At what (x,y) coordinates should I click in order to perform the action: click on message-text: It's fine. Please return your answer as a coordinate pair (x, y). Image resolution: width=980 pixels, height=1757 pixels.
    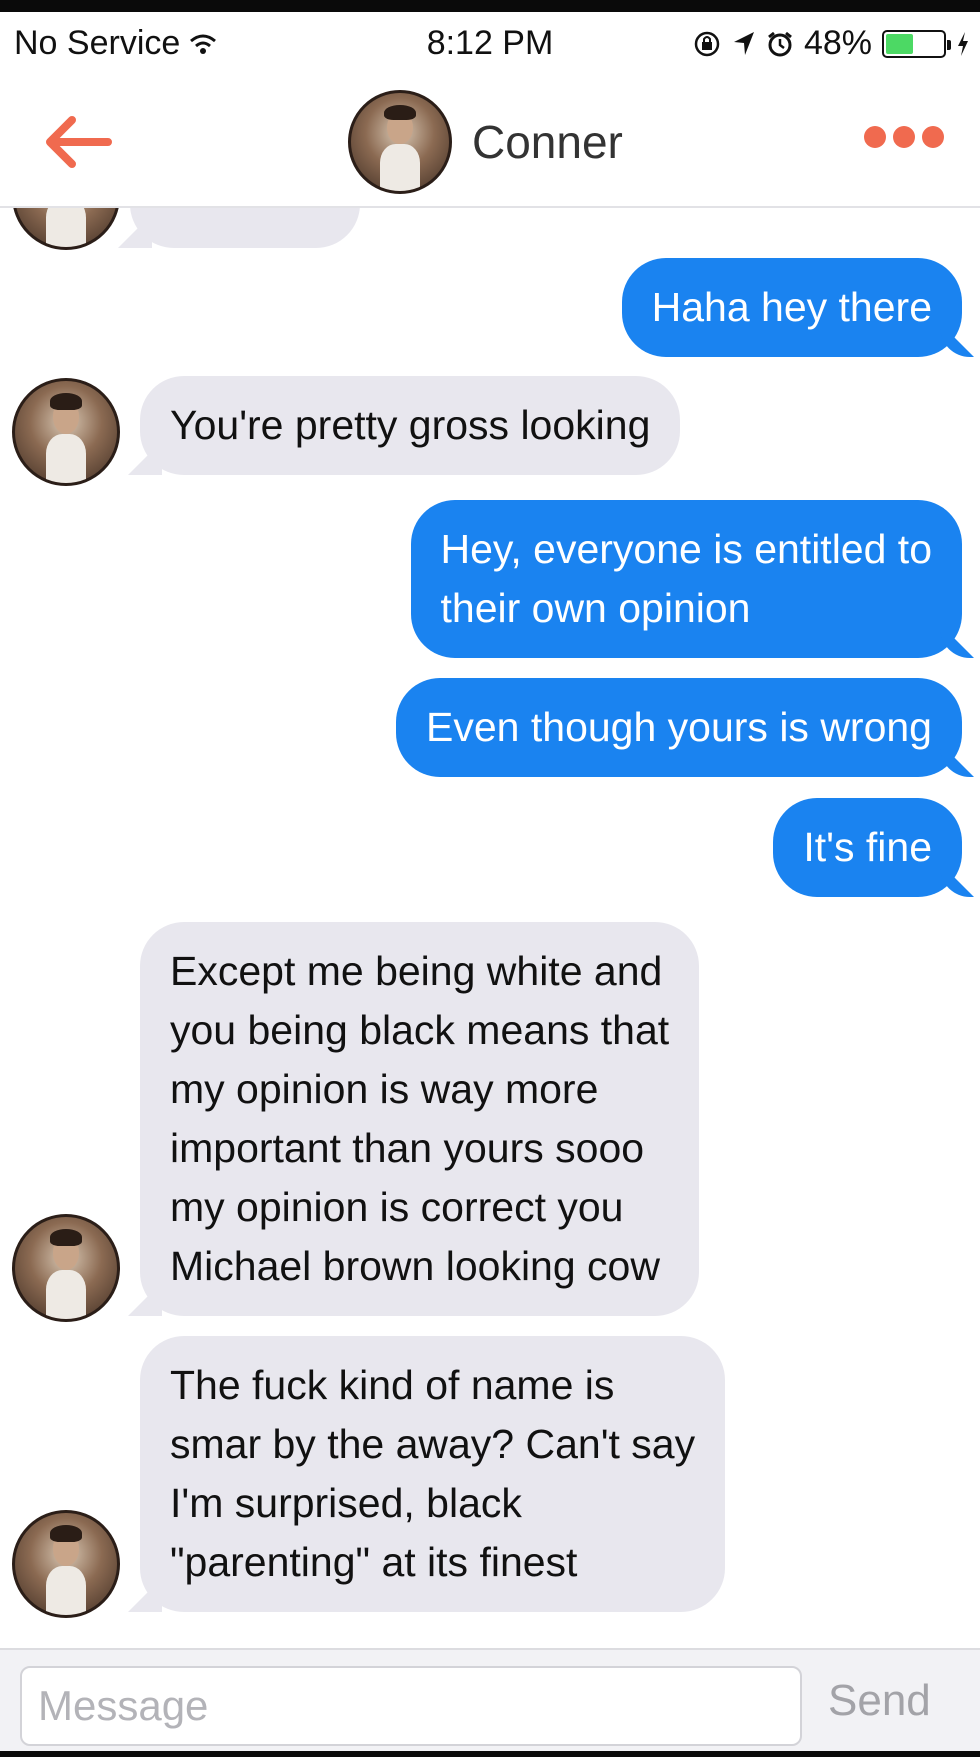
    Looking at the image, I should click on (867, 847).